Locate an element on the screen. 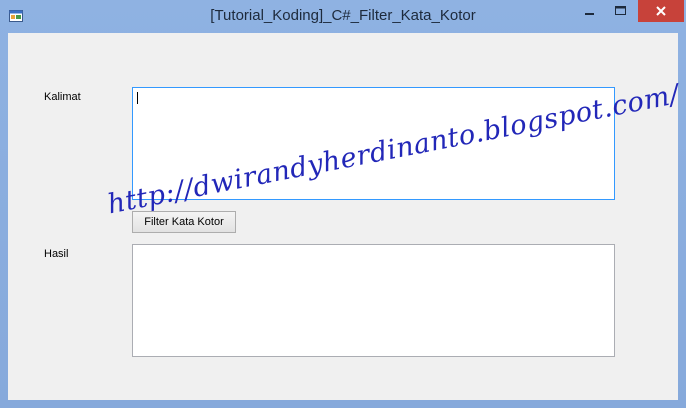 Image resolution: width=686 pixels, height=408 pixels. maximize-icon is located at coordinates (620, 10).